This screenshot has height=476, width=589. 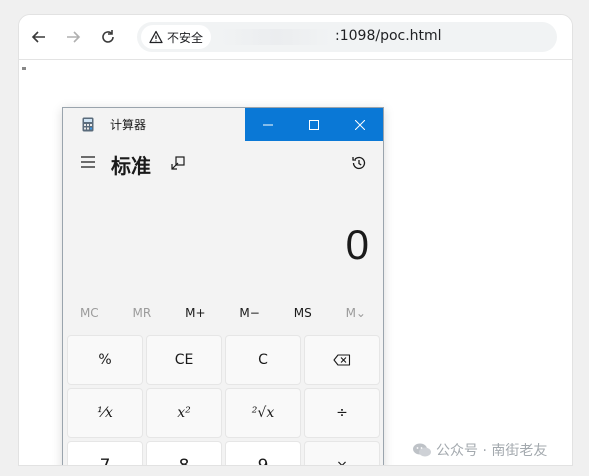 What do you see at coordinates (359, 163) in the screenshot?
I see `history-icon` at bounding box center [359, 163].